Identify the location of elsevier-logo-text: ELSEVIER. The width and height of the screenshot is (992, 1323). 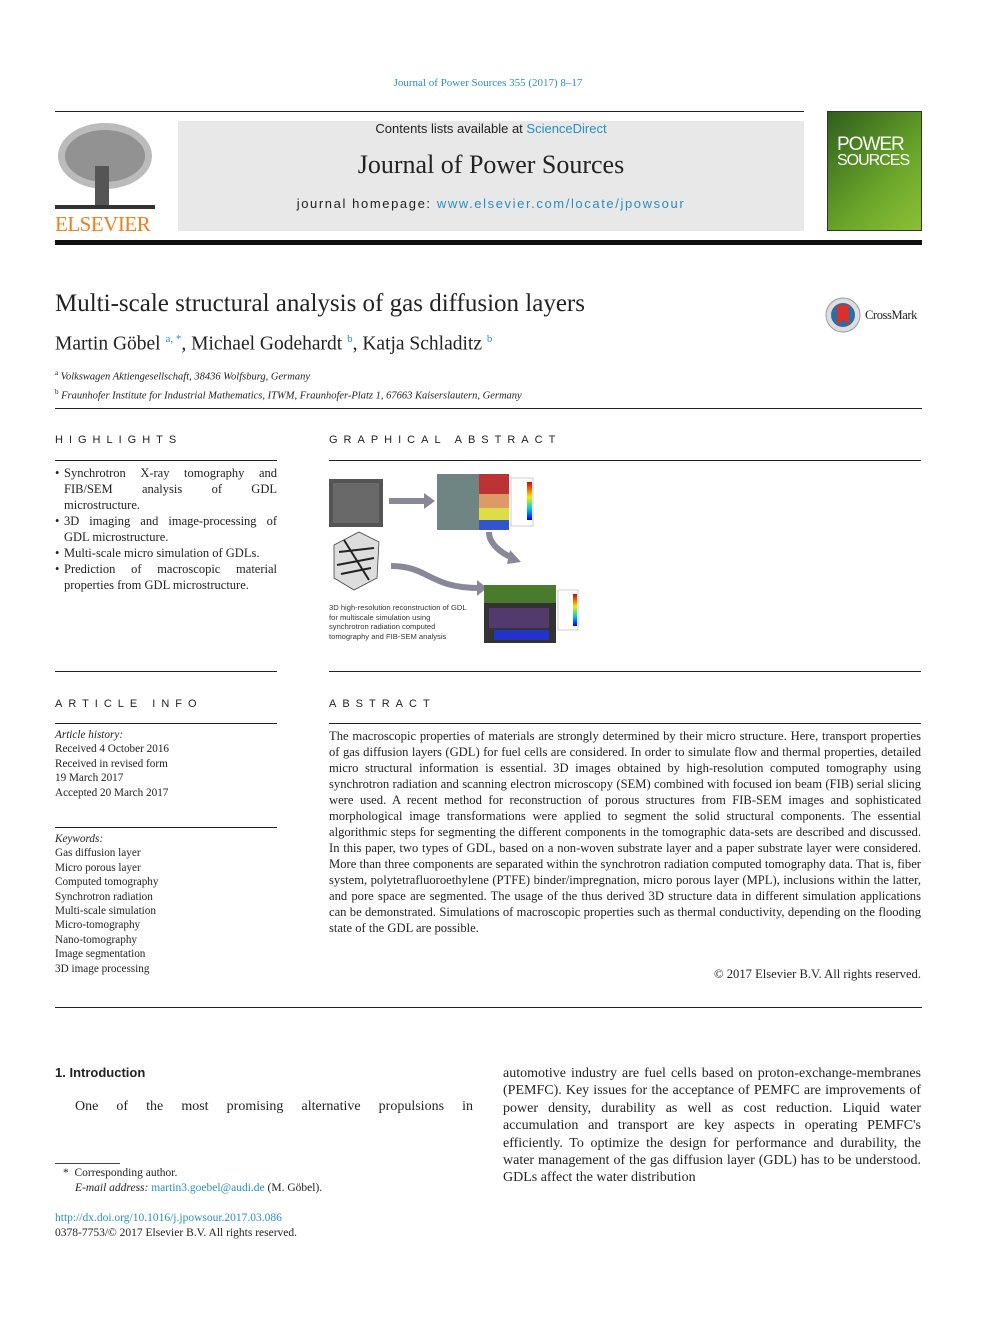
(103, 224).